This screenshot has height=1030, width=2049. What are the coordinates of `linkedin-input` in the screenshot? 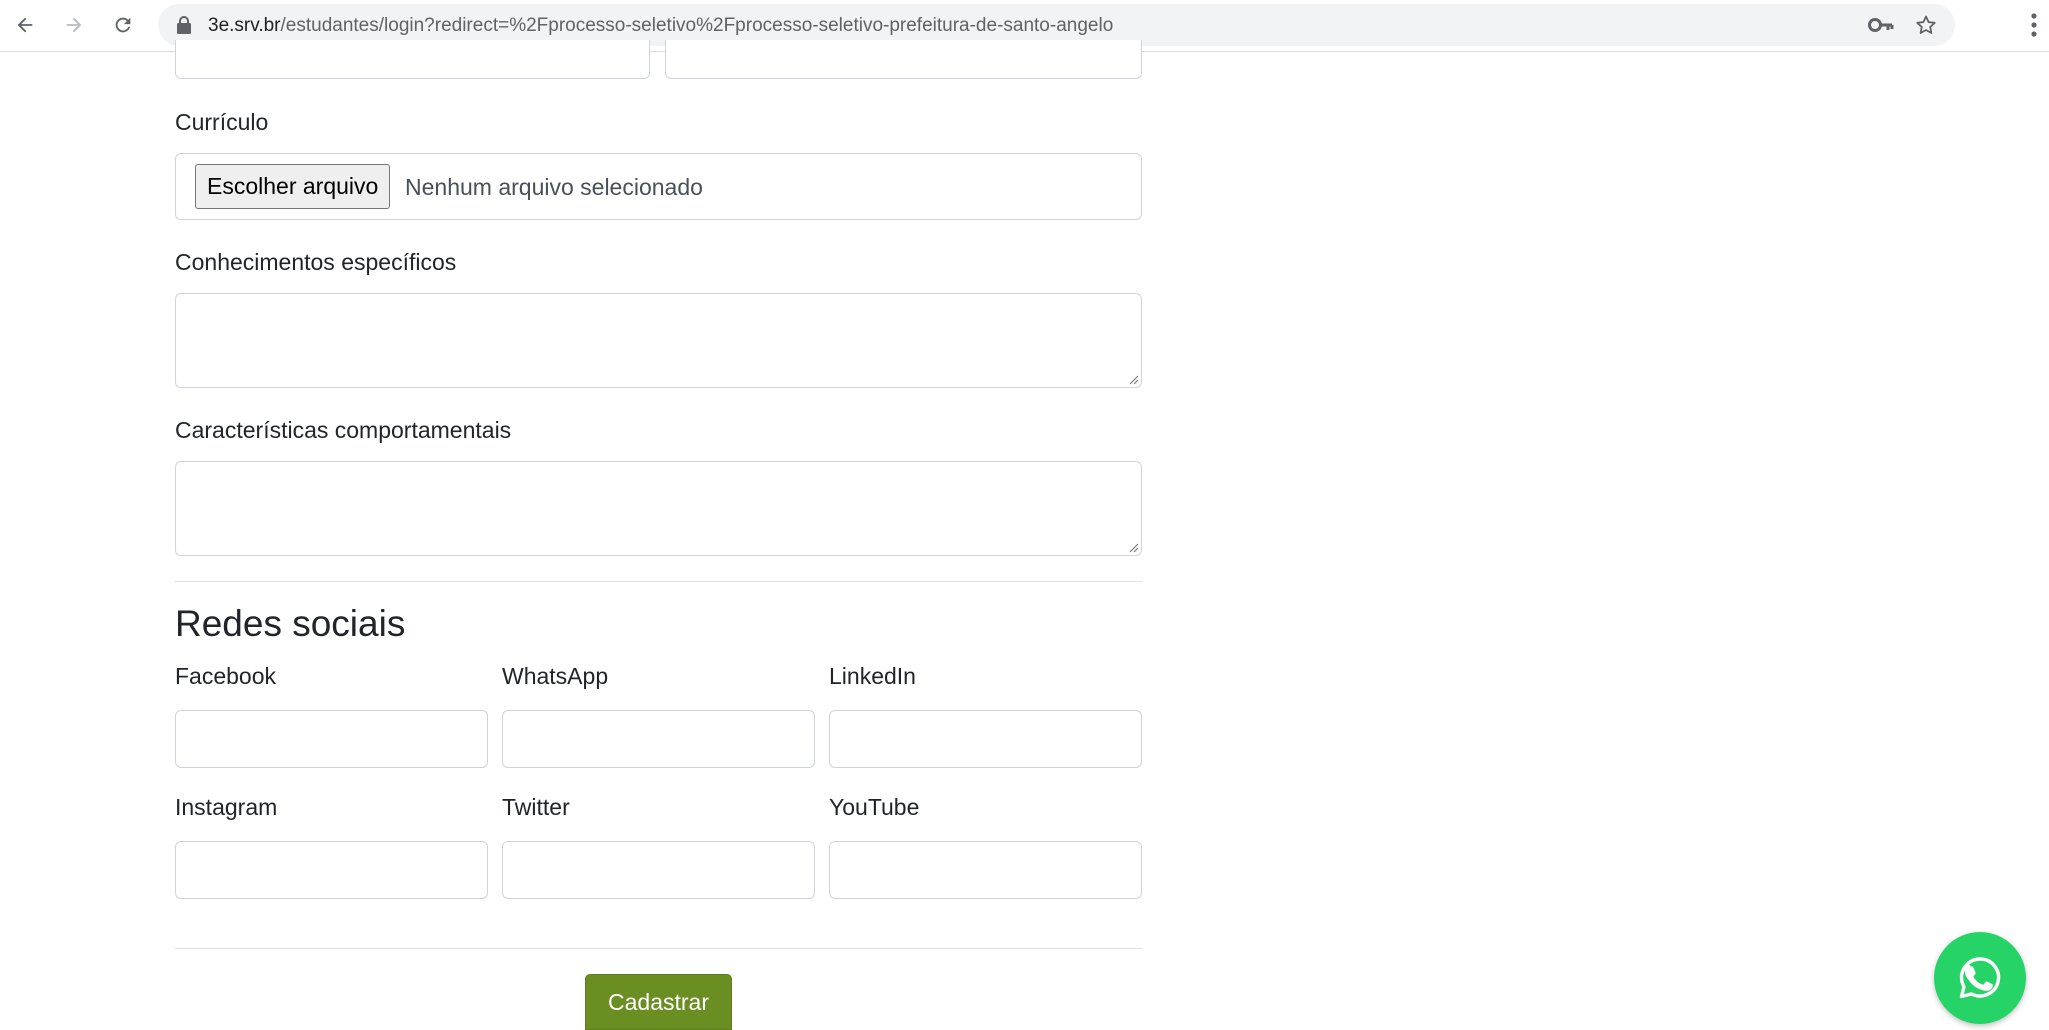 It's located at (985, 739).